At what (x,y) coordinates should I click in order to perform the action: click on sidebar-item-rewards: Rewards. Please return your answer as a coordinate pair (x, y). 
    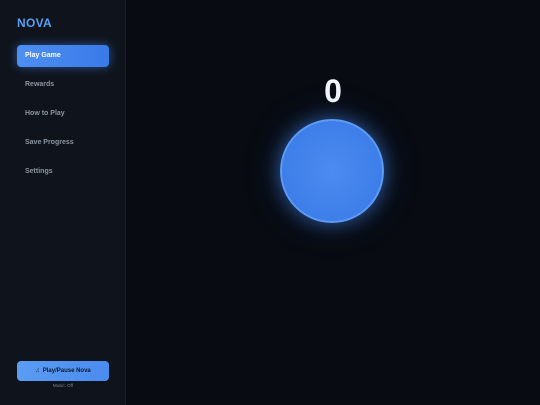
    Looking at the image, I should click on (63, 85).